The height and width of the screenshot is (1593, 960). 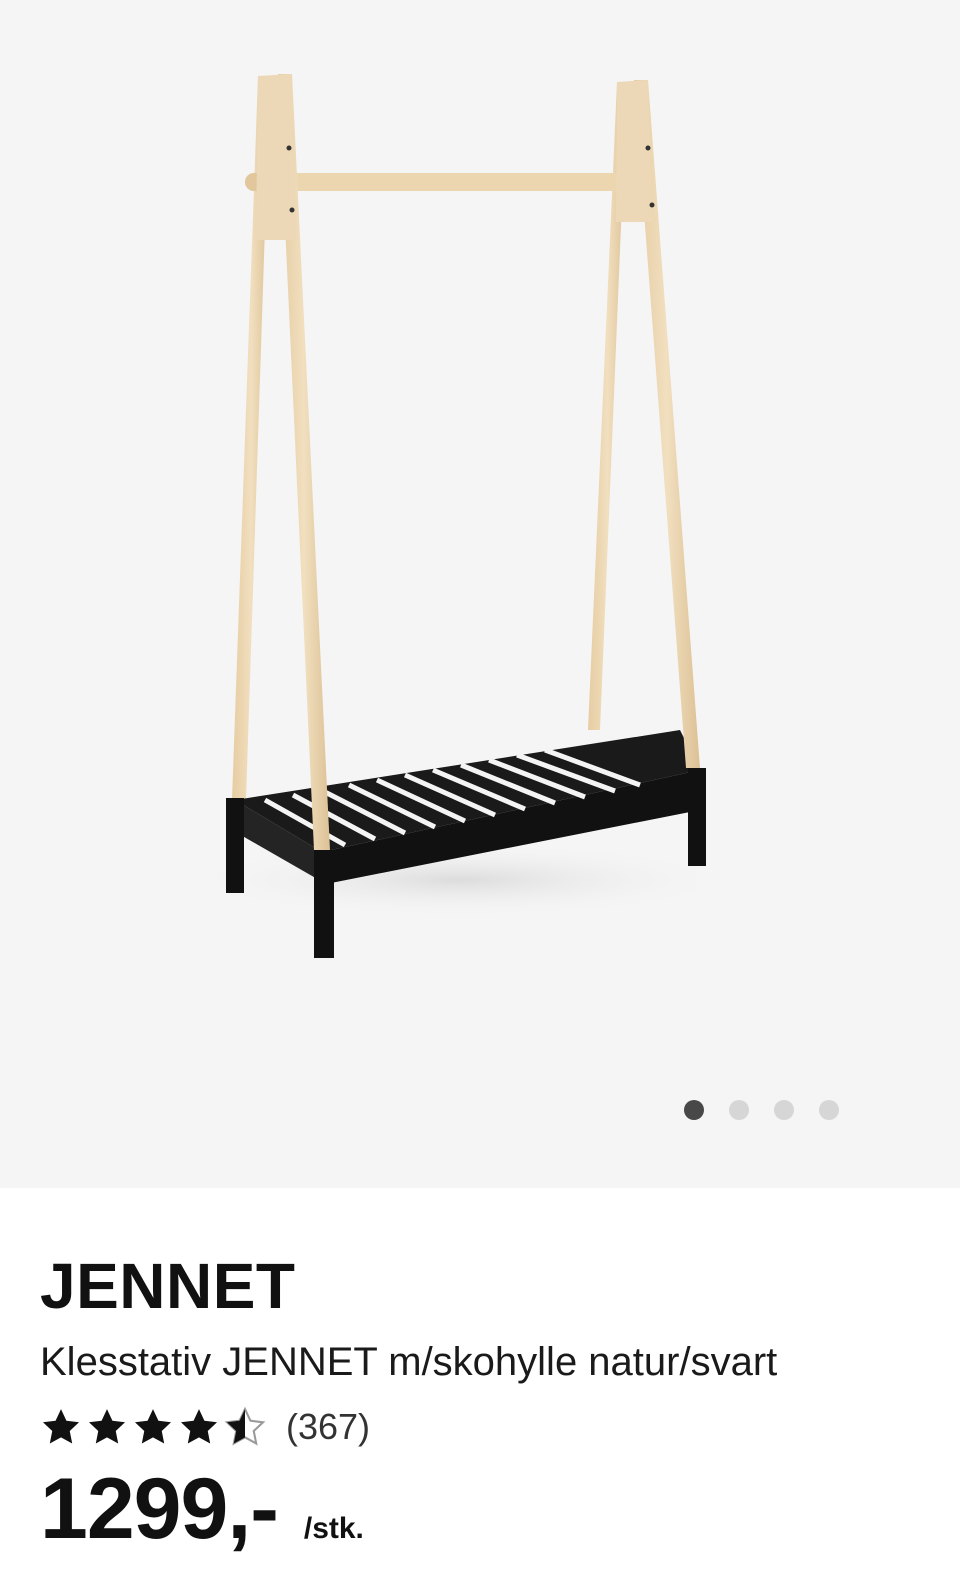 What do you see at coordinates (159, 1509) in the screenshot?
I see `product-price: 1299,-` at bounding box center [159, 1509].